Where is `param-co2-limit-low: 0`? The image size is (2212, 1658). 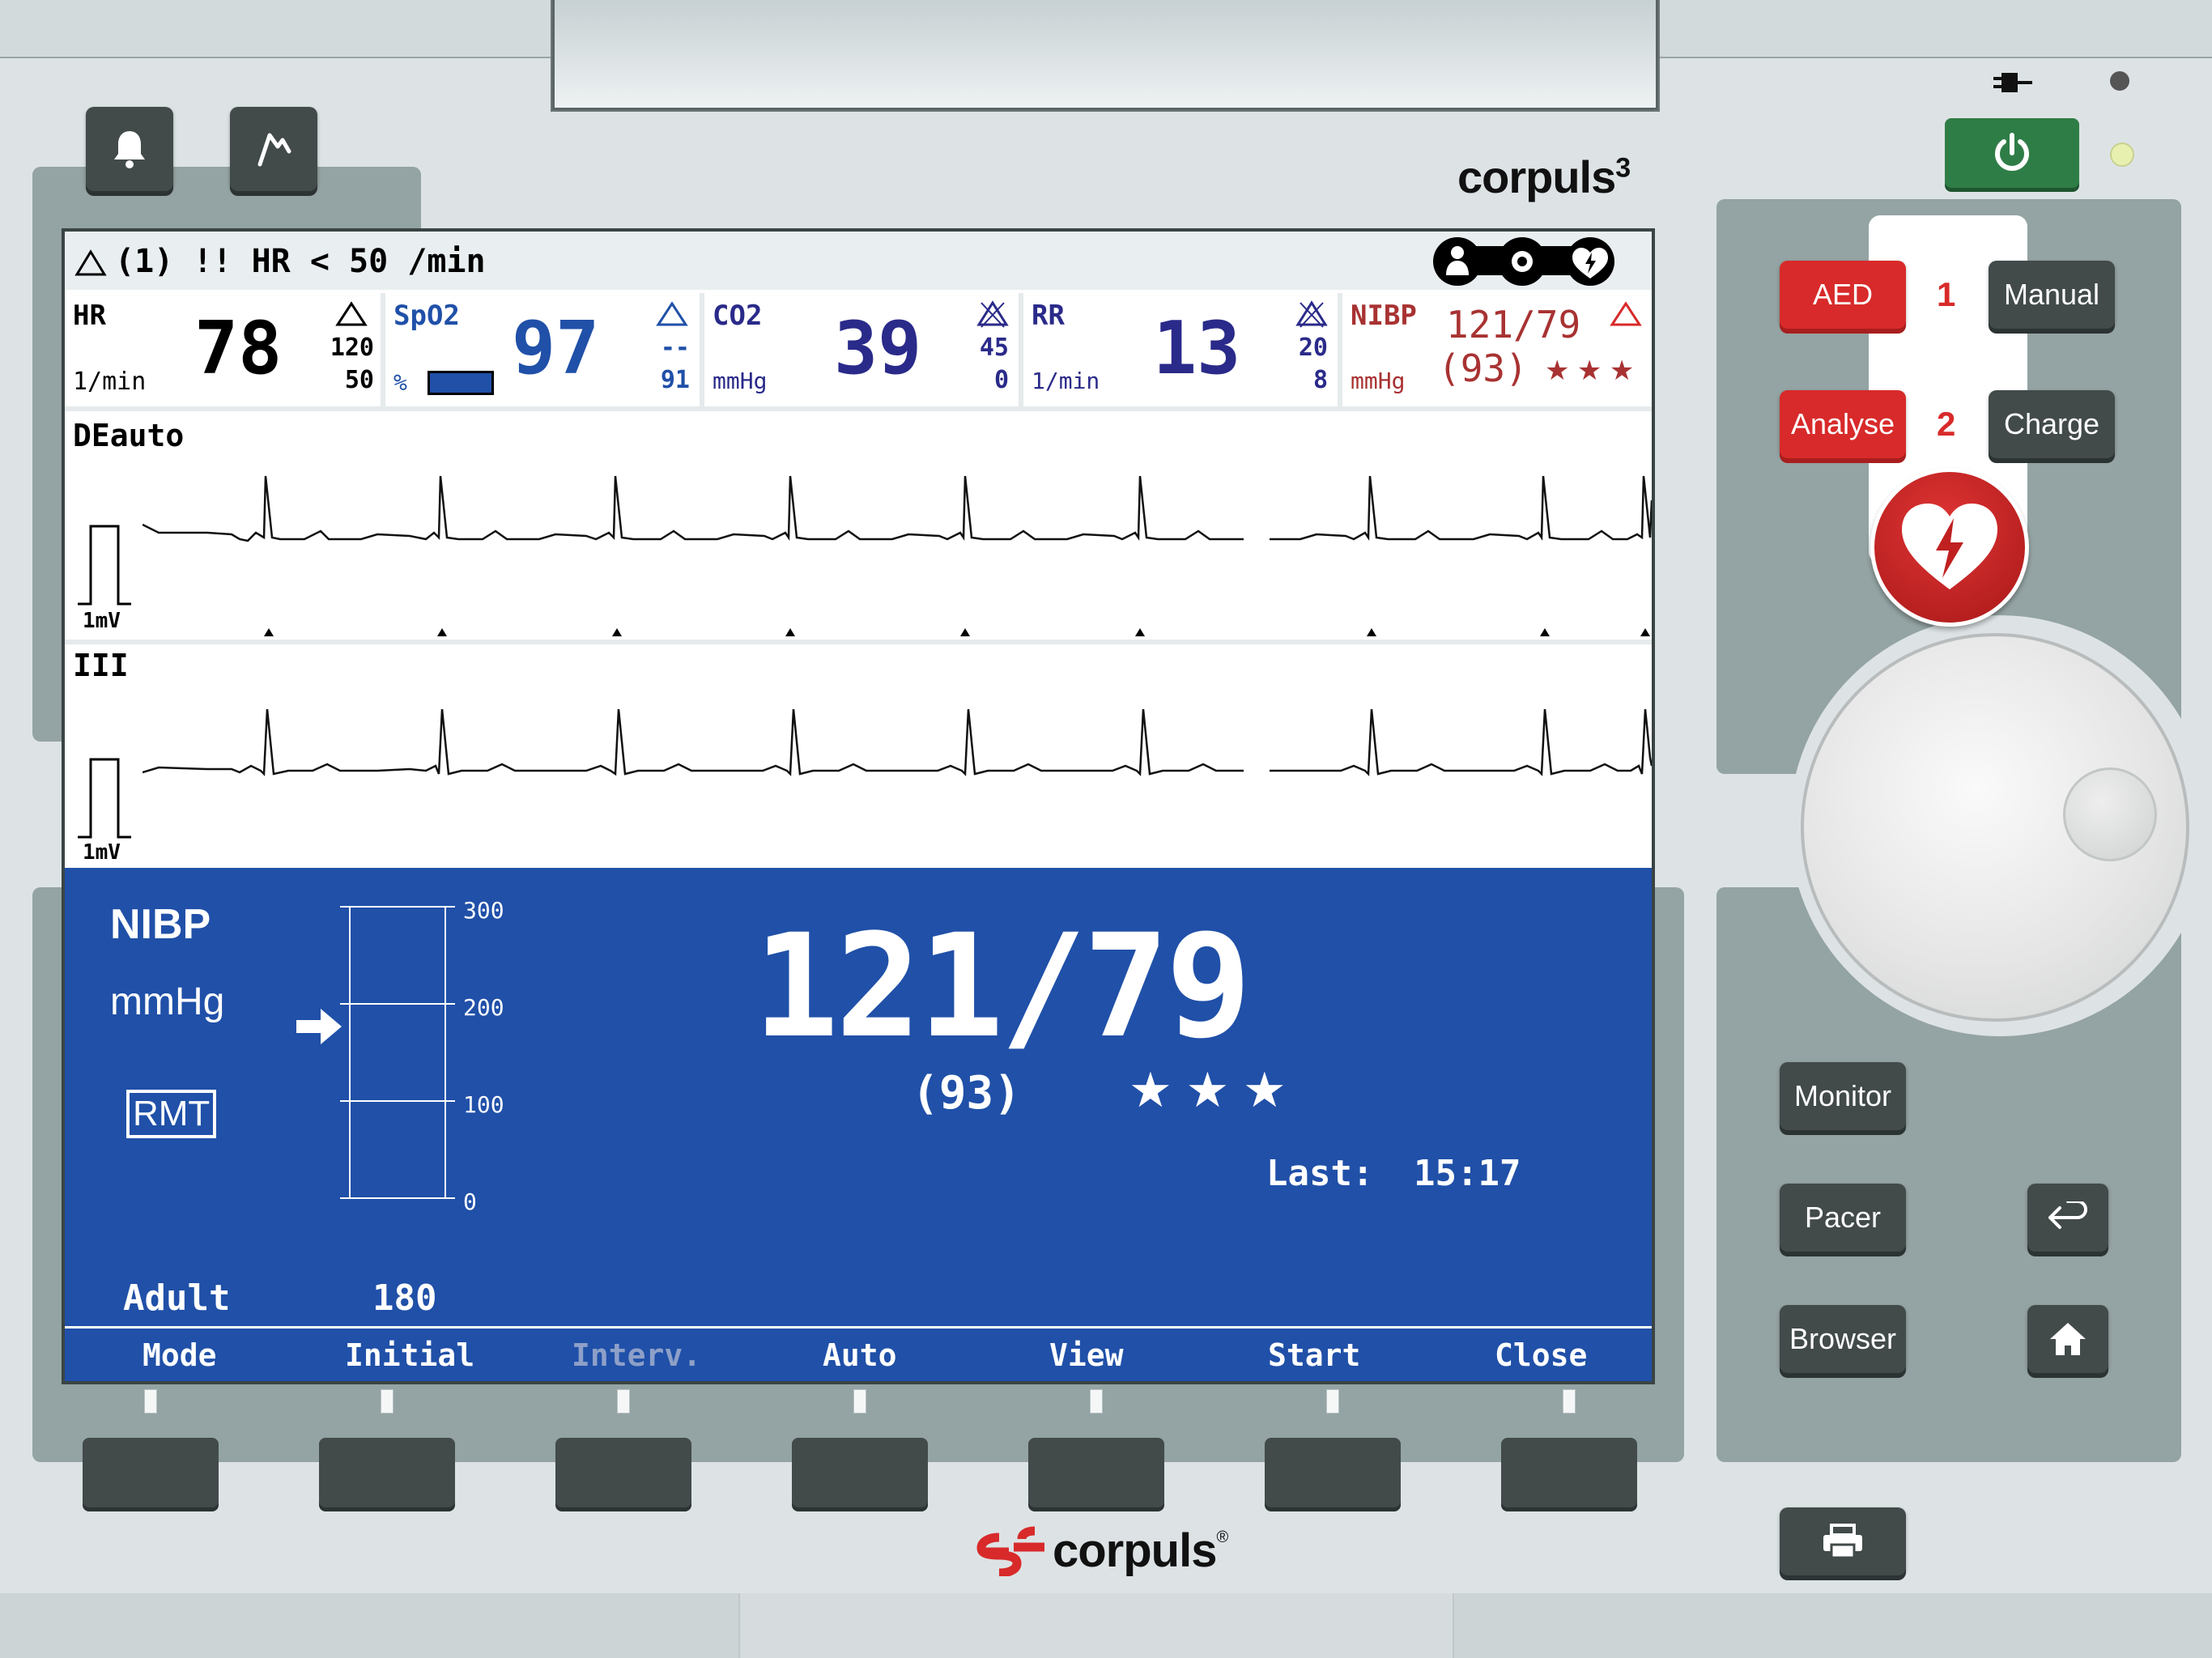 param-co2-limit-low: 0 is located at coordinates (1001, 380).